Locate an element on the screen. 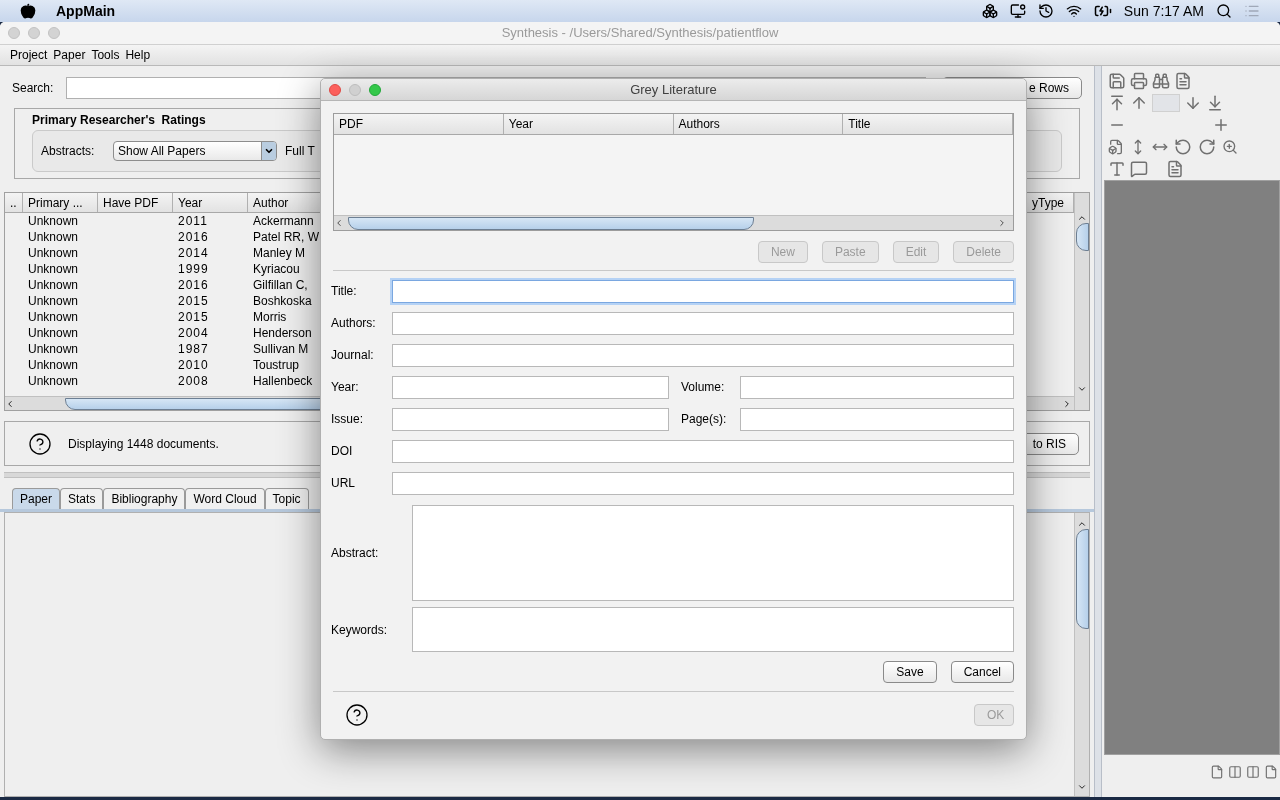  text-tool-icon is located at coordinates (1117, 169).